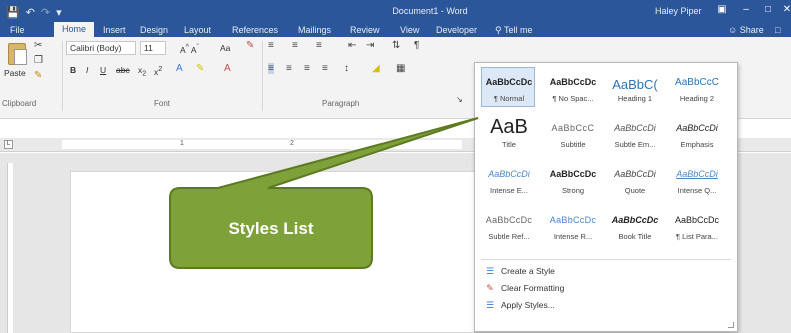  I want to click on align-left-icon: ≡, so click(271, 68).